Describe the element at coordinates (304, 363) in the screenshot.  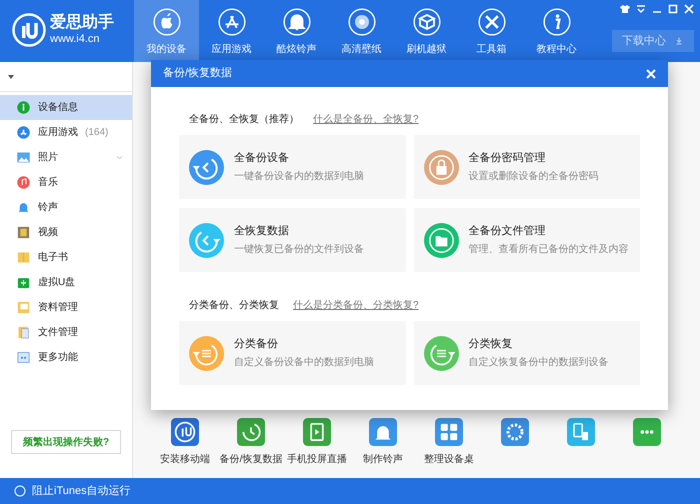
I see `card-description: 自定义备份设备中的数据到电脑` at that location.